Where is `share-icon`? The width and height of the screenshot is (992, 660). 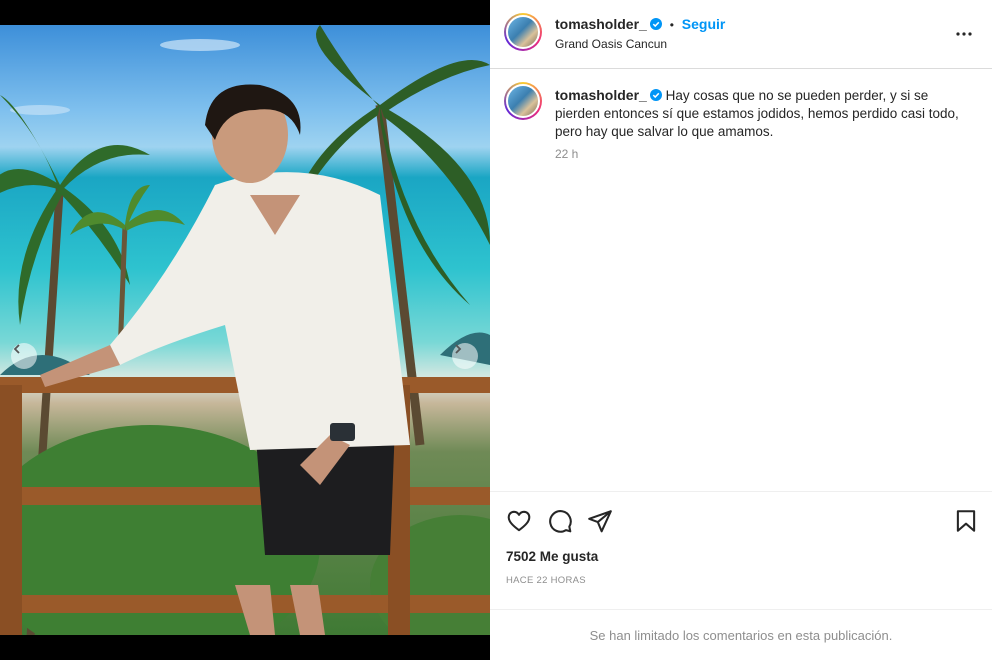
share-icon is located at coordinates (600, 521).